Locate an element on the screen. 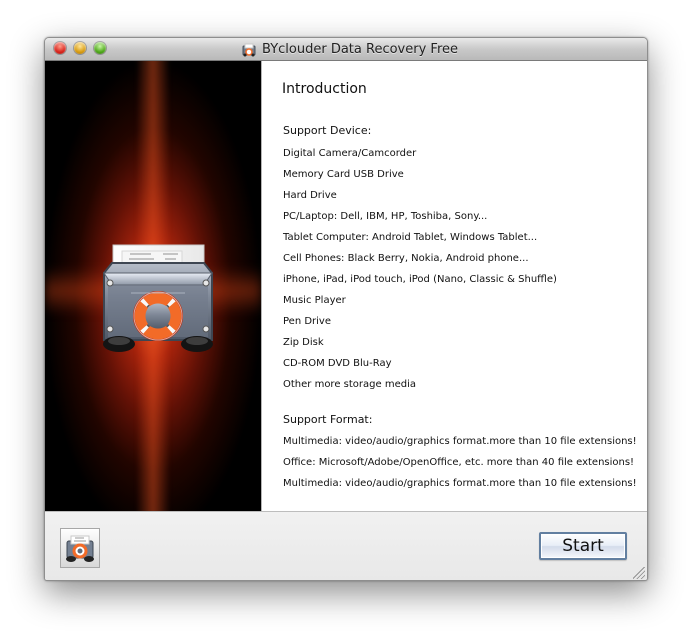  support-device-item: Zip Disk is located at coordinates (303, 342).